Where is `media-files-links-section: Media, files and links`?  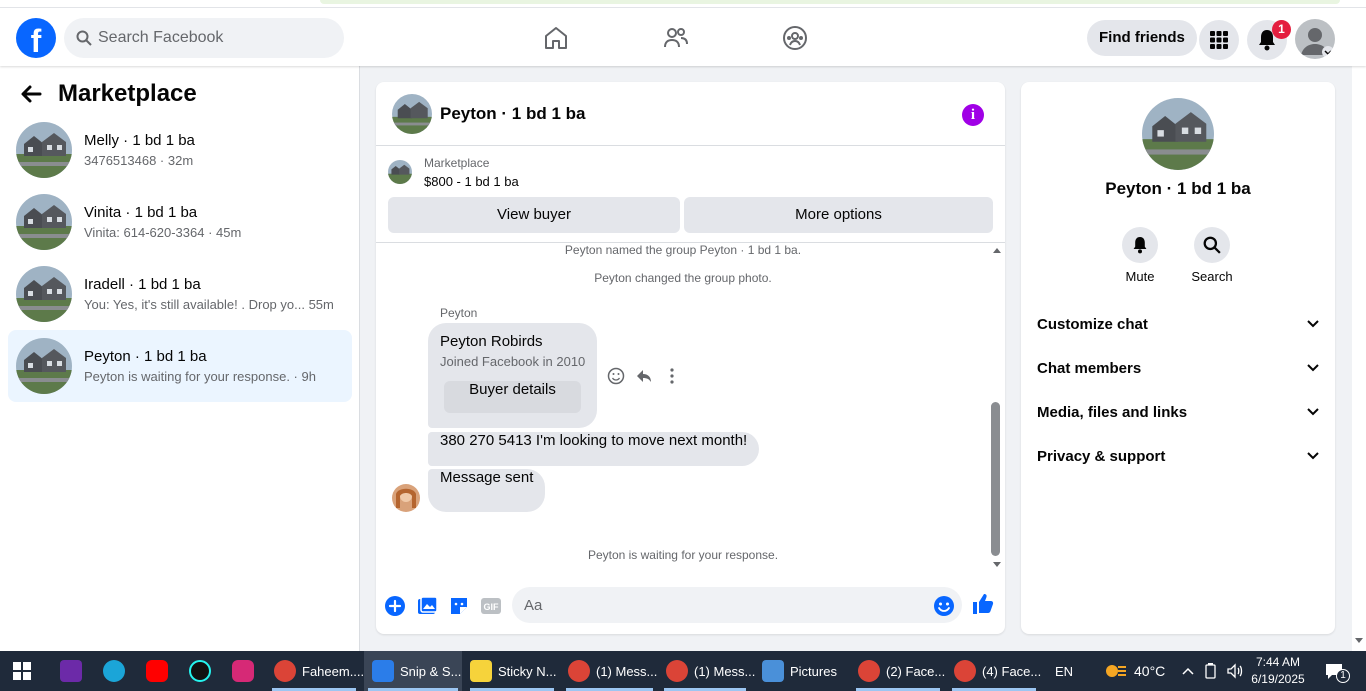 media-files-links-section: Media, files and links is located at coordinates (1178, 412).